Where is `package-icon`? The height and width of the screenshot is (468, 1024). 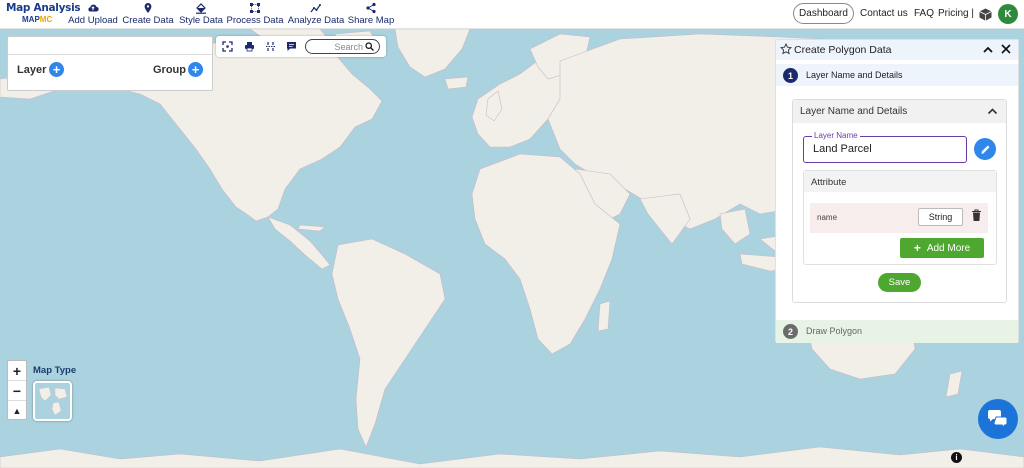
package-icon is located at coordinates (985, 14).